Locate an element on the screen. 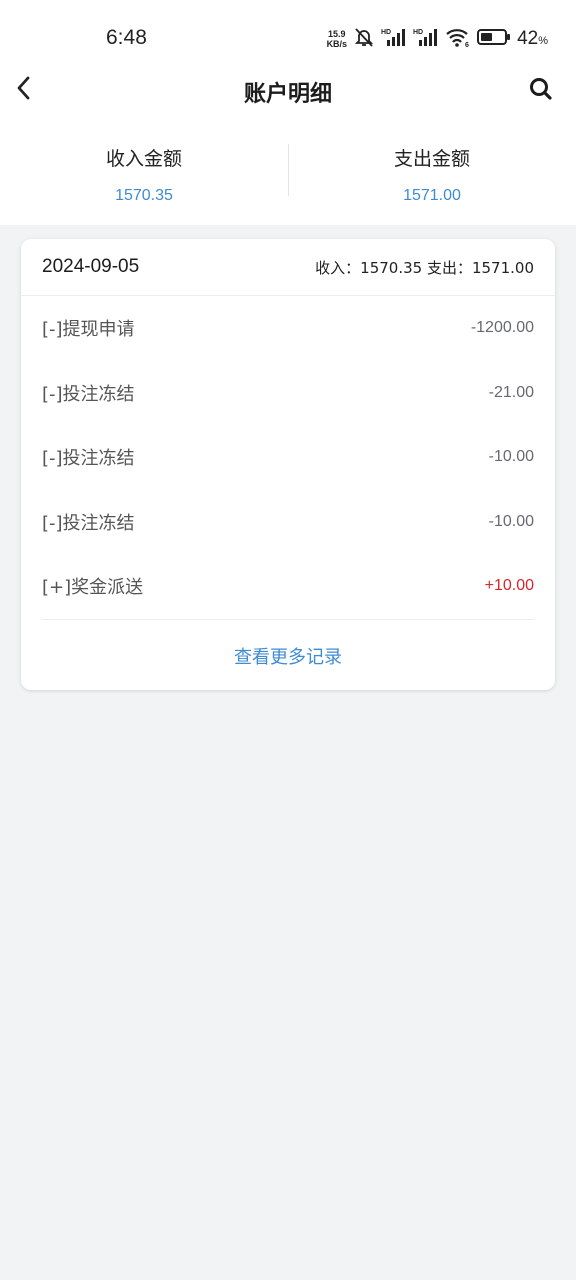 The image size is (576, 1280). record-row: [-]提现申请 -1200.00 is located at coordinates (288, 328).